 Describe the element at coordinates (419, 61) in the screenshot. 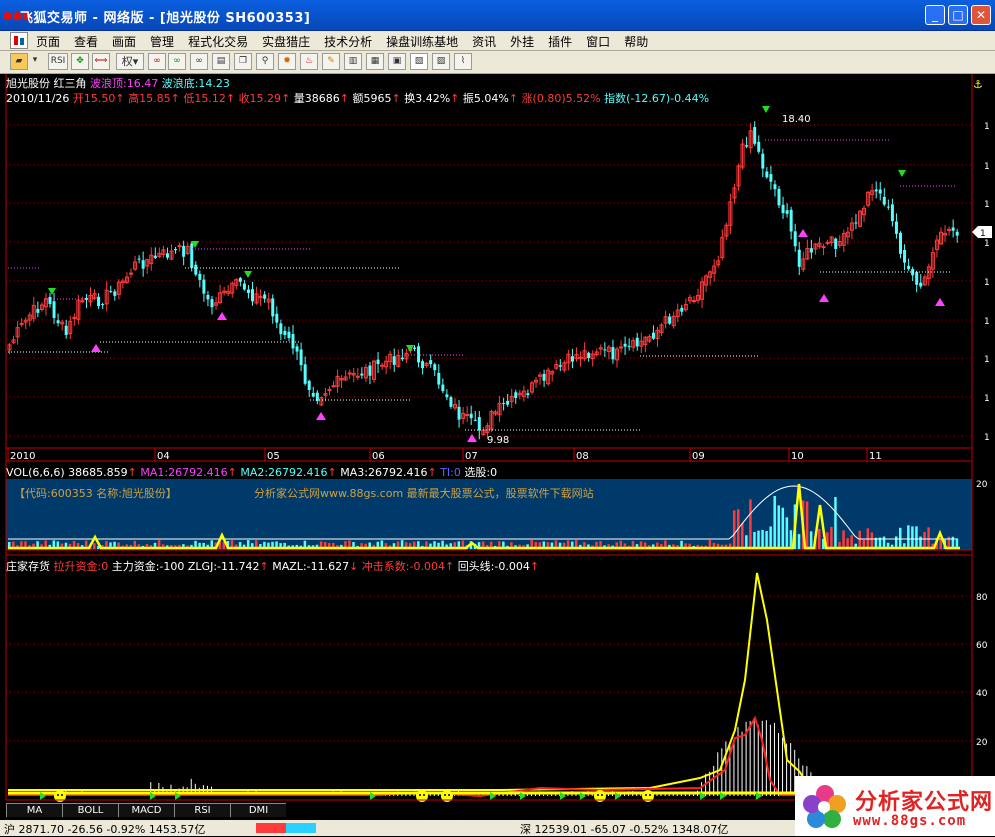

I see `layout-4-icon: ▧` at that location.